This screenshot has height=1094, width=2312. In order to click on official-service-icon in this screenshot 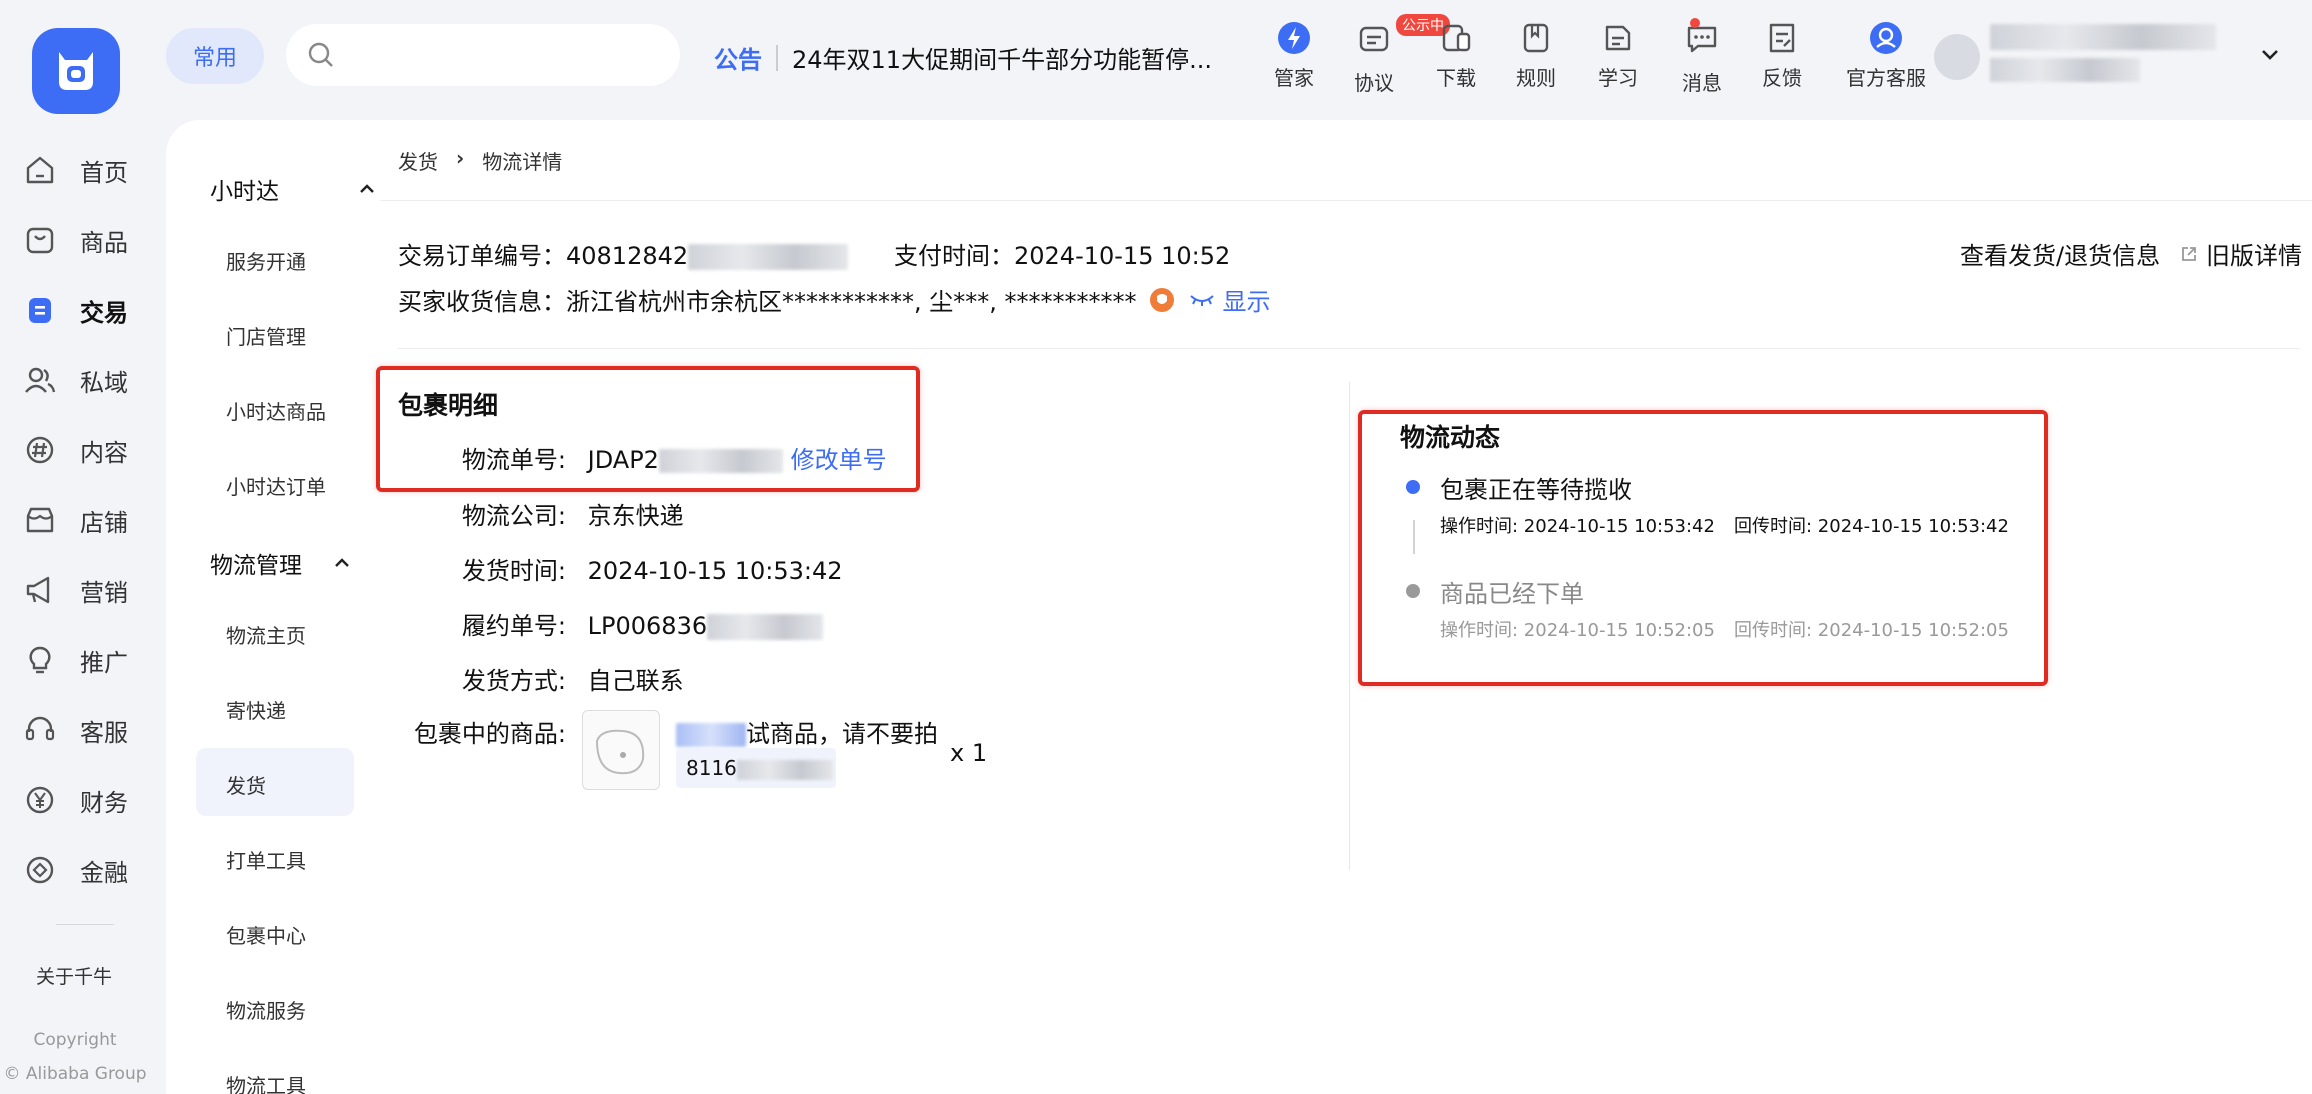, I will do `click(1886, 38)`.